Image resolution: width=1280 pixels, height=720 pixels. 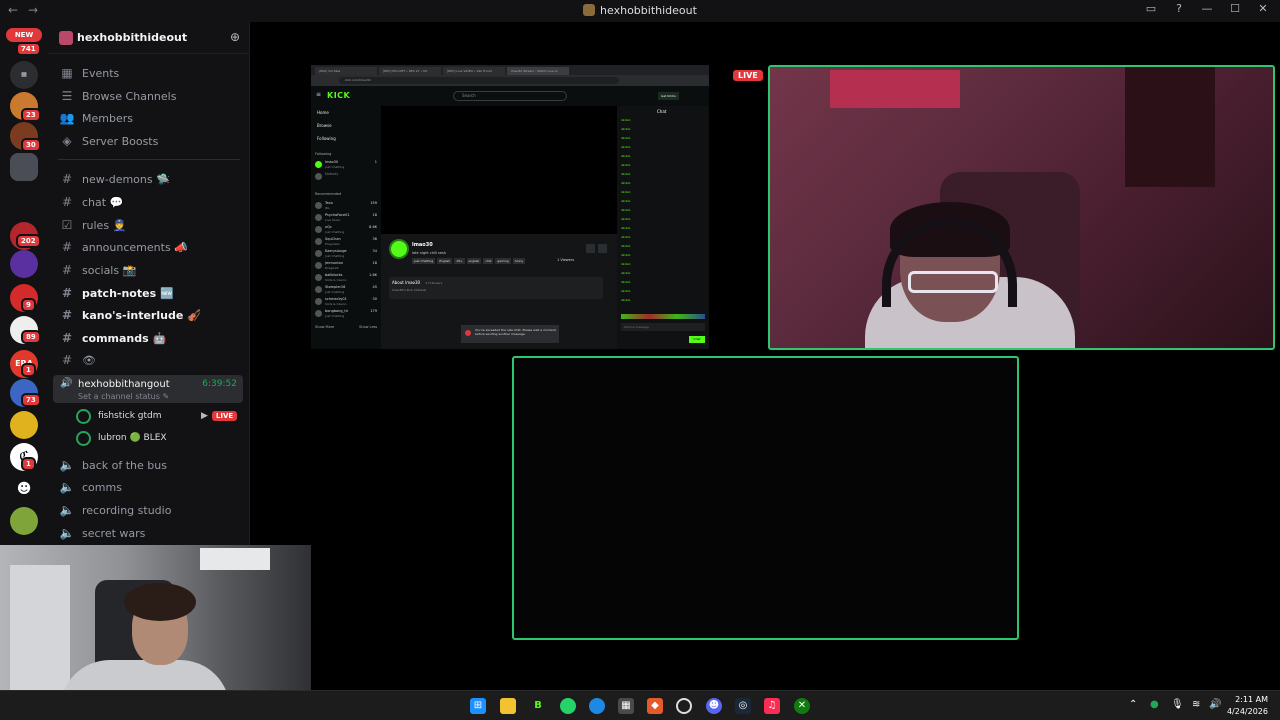 I want to click on chat-input: Send a message, so click(x=663, y=327).